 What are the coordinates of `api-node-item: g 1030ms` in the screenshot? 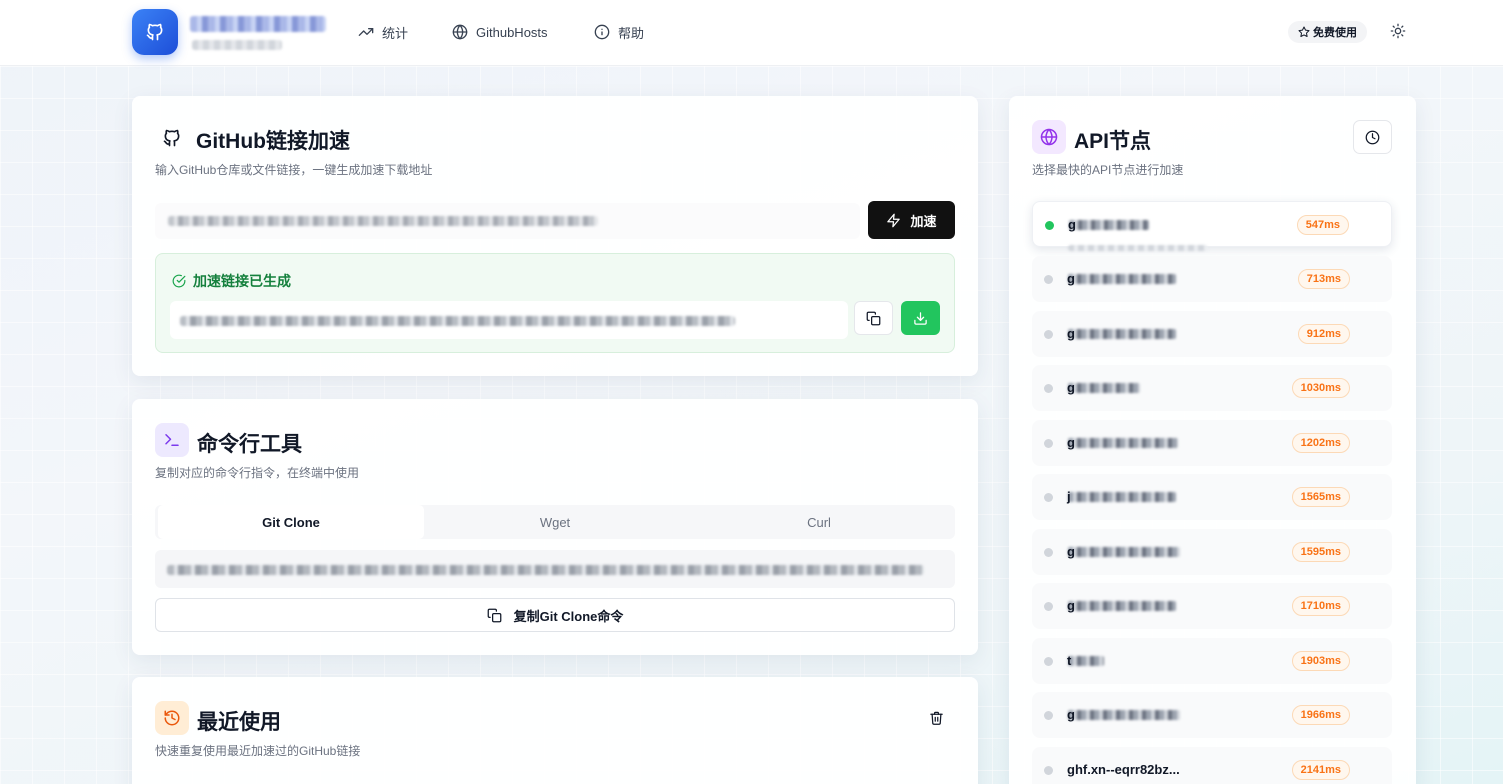 It's located at (1212, 388).